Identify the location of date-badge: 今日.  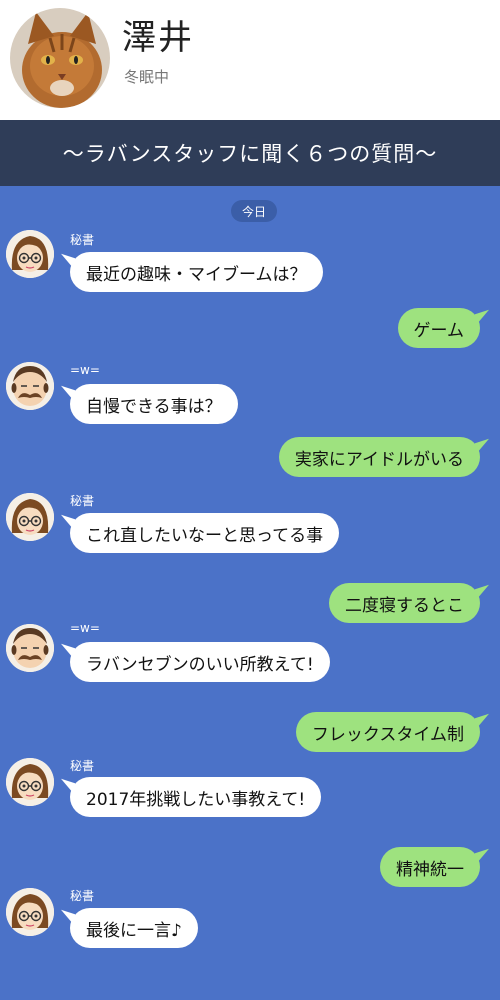
(254, 211).